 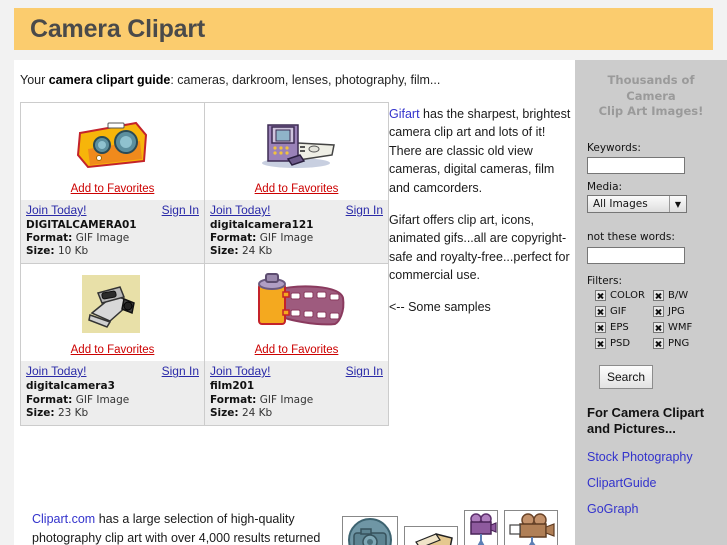 I want to click on filter-gif: GIF, so click(x=624, y=311).